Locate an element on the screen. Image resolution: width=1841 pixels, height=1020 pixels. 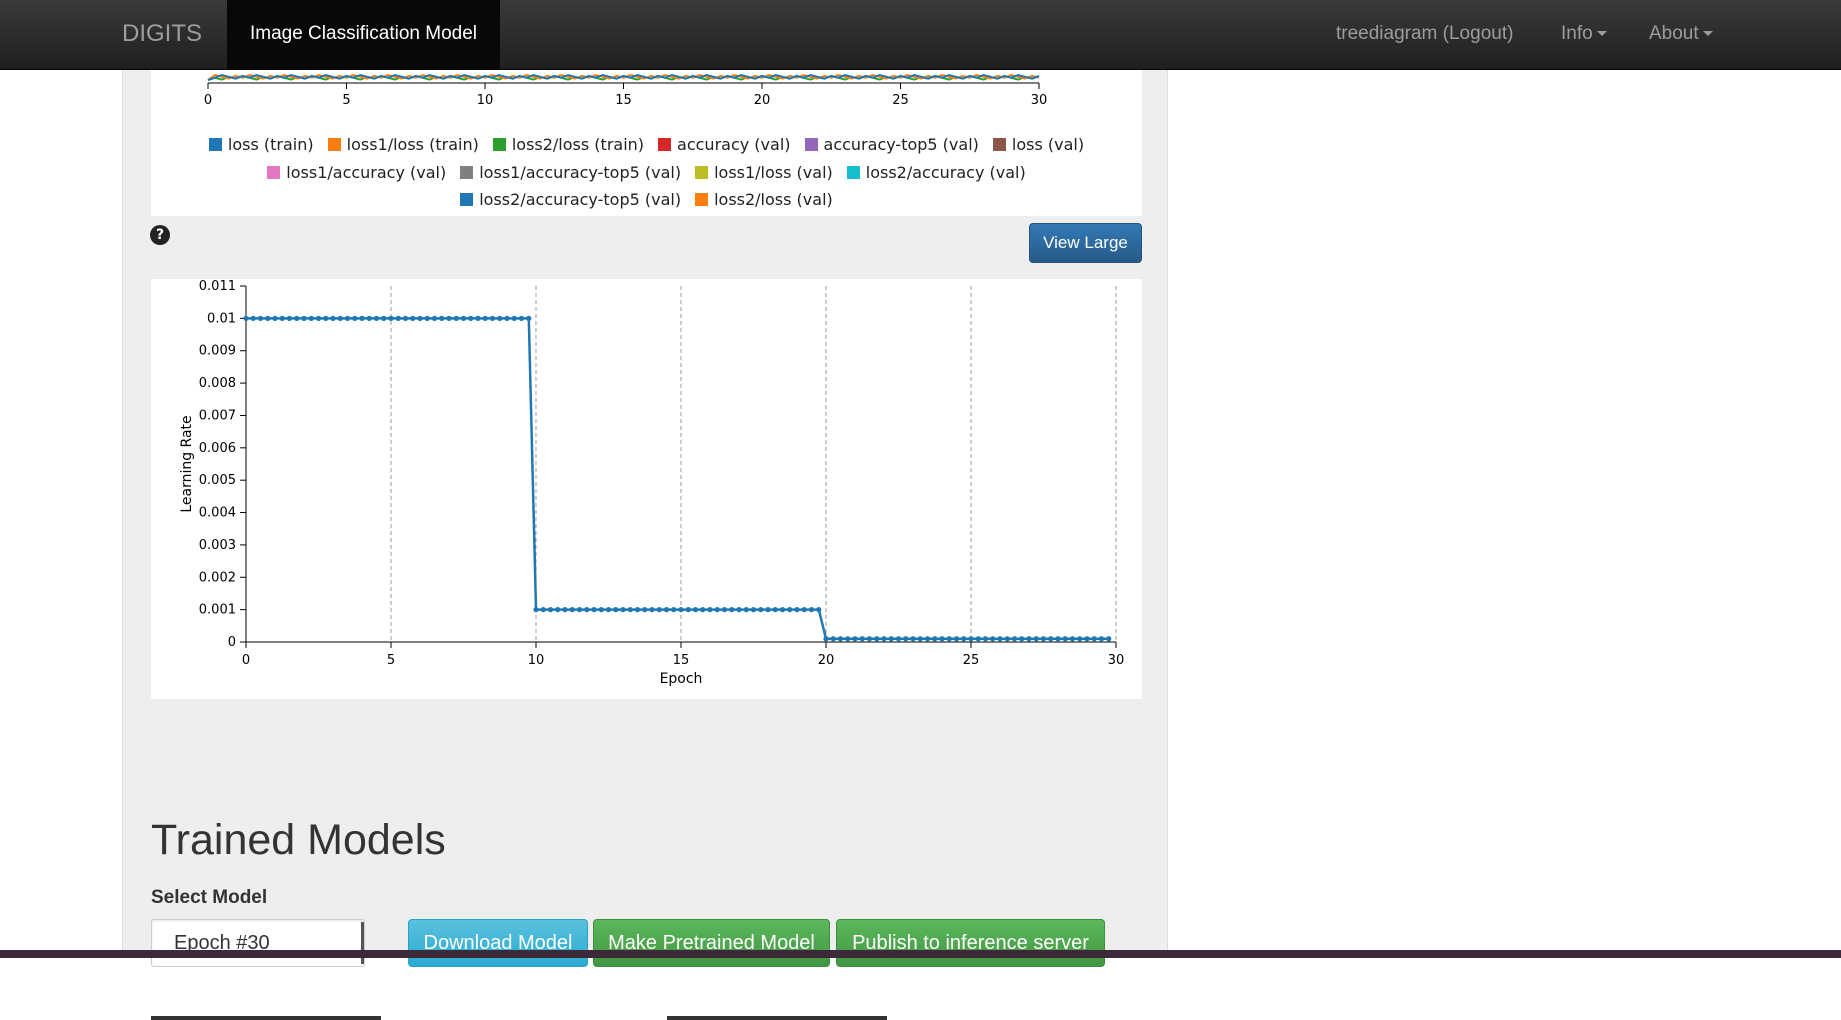
legend-item: loss2/loss (train) is located at coordinates (568, 144).